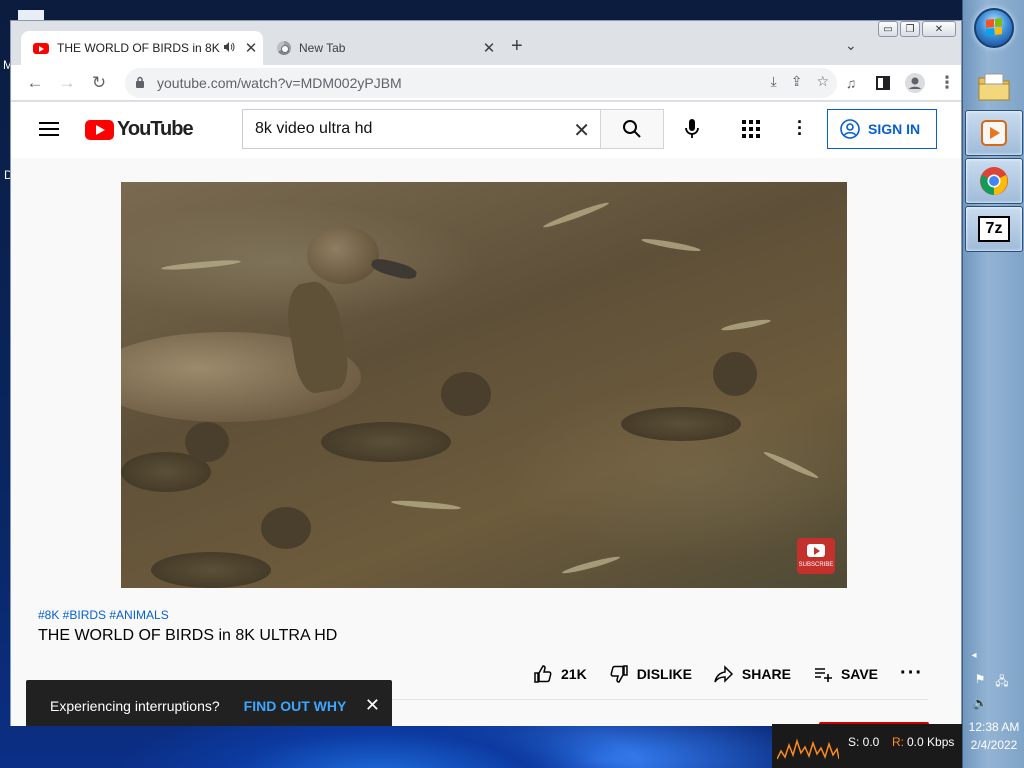 The height and width of the screenshot is (768, 1024). What do you see at coordinates (823, 674) in the screenshot?
I see `playlist-add-icon` at bounding box center [823, 674].